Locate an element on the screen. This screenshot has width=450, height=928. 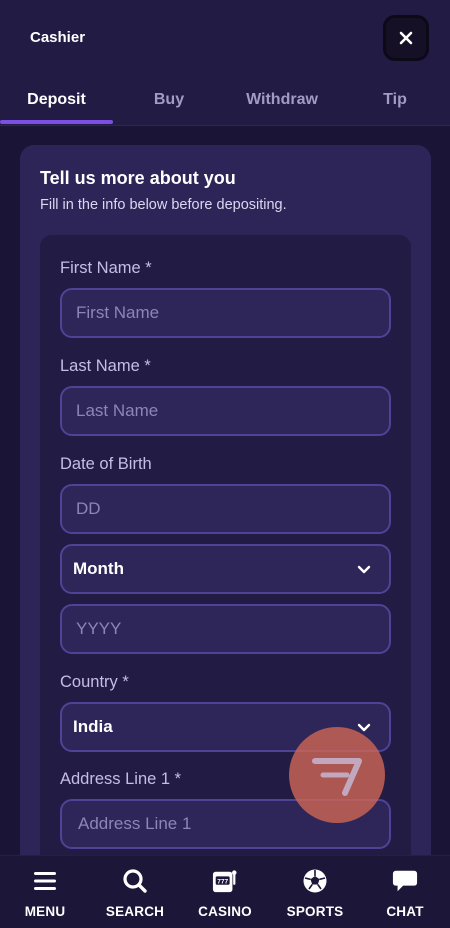
first-name-input: First Name is located at coordinates (225, 313).